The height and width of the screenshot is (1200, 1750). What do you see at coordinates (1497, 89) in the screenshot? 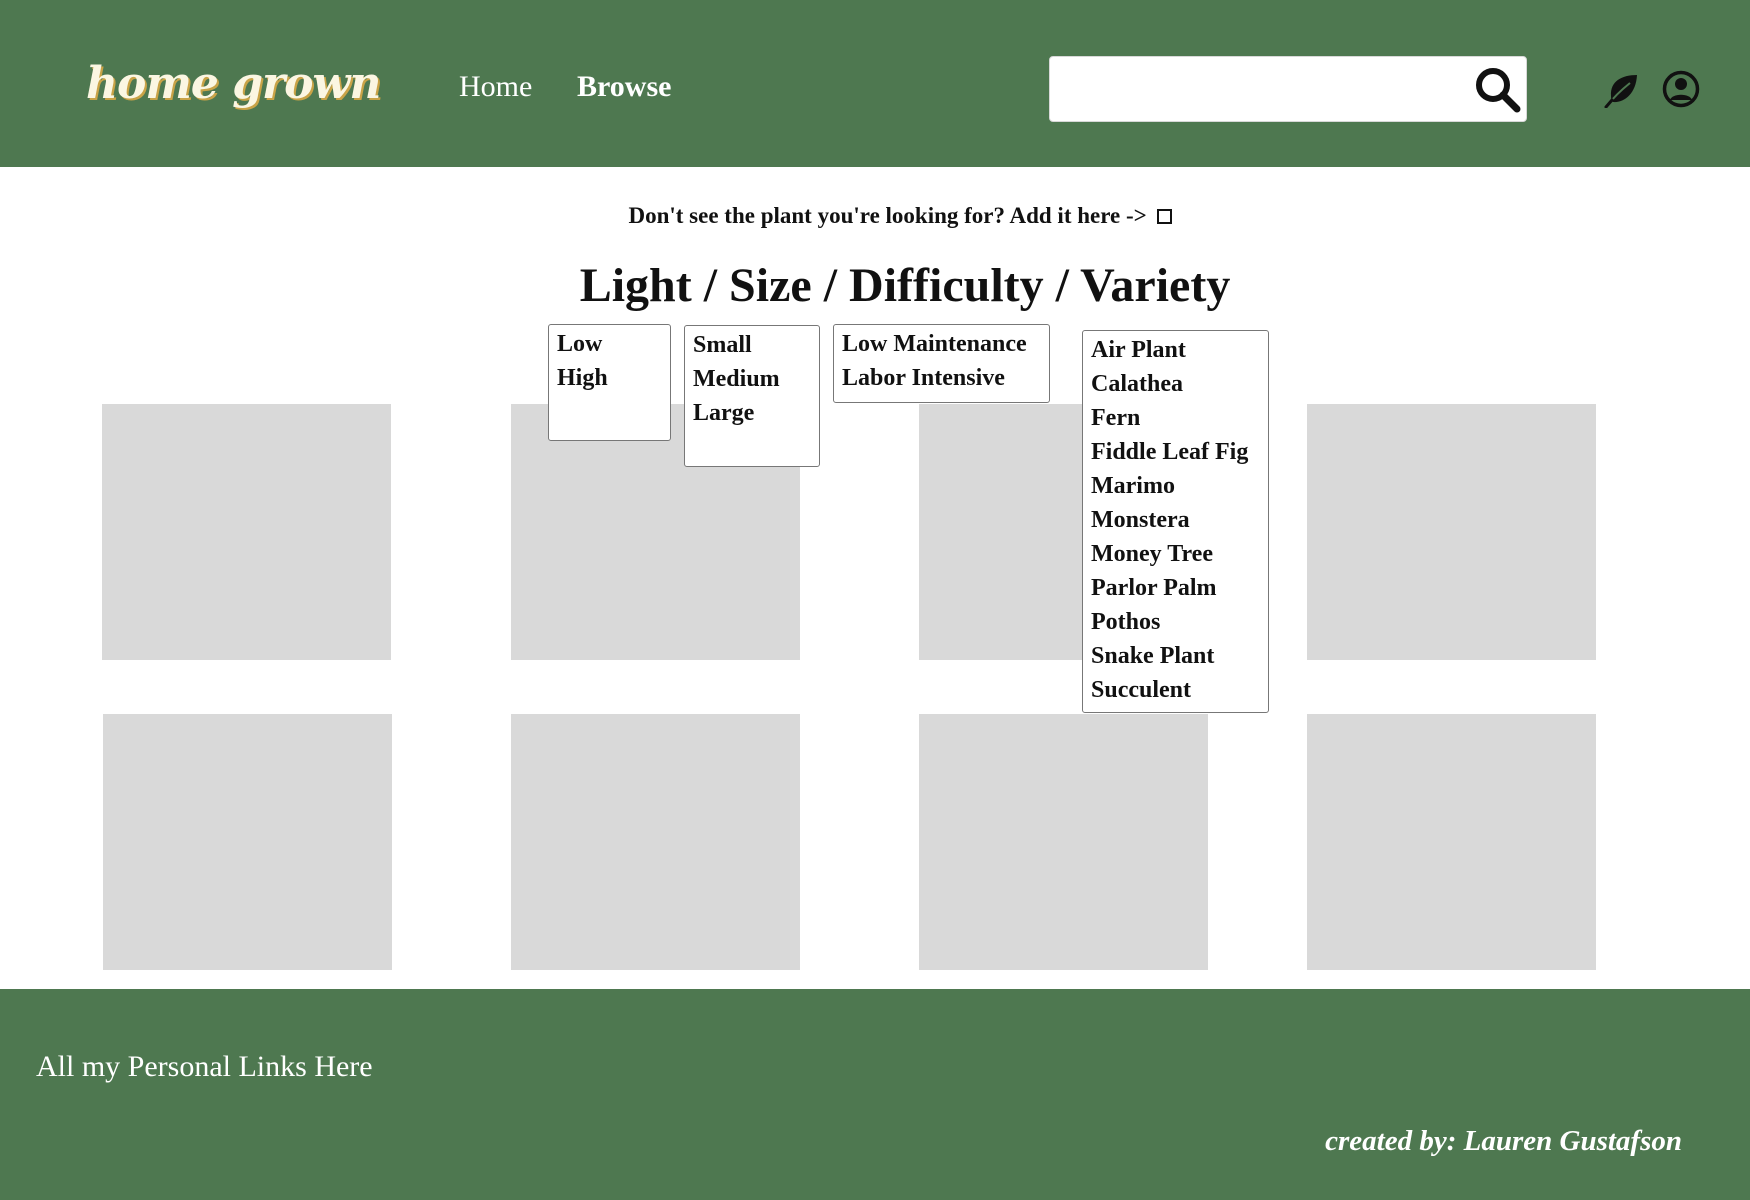
I see `search-icon` at bounding box center [1497, 89].